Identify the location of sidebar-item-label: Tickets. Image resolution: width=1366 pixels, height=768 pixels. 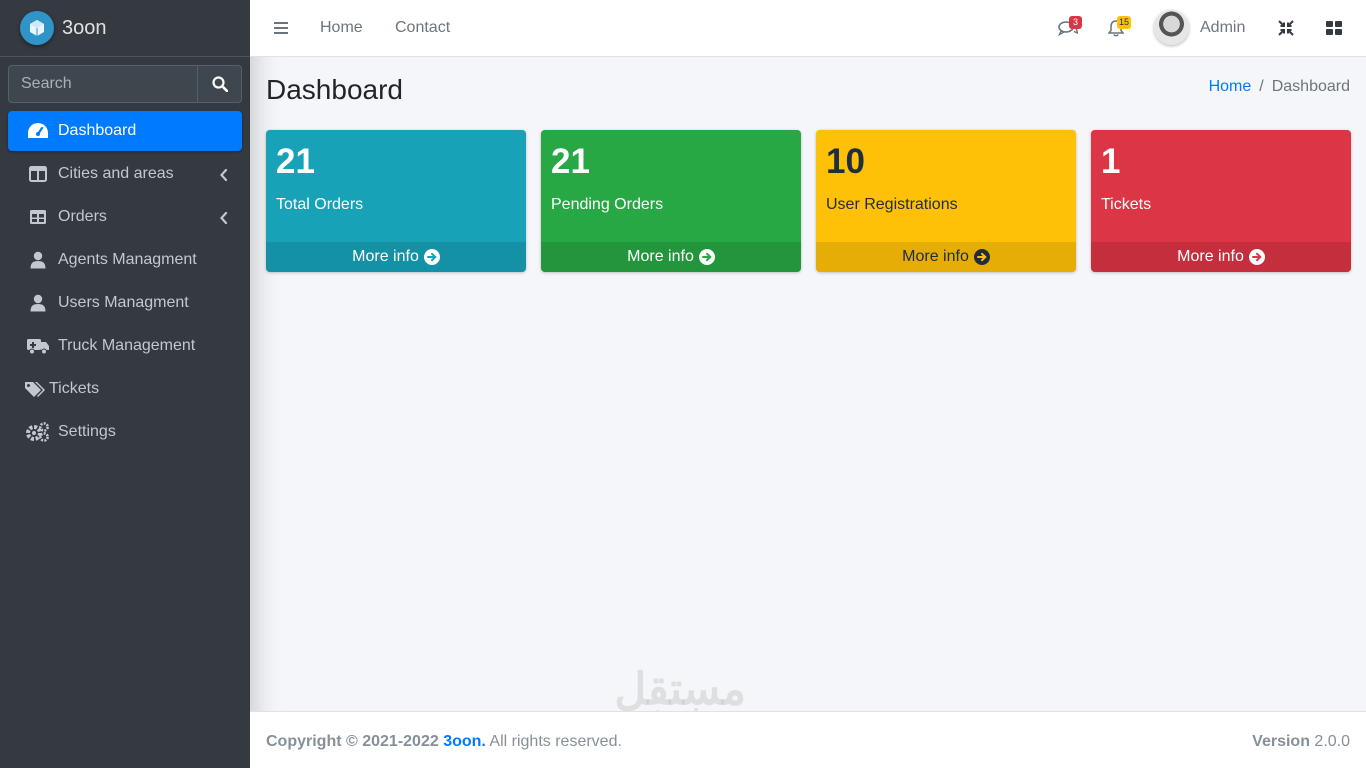
(74, 388).